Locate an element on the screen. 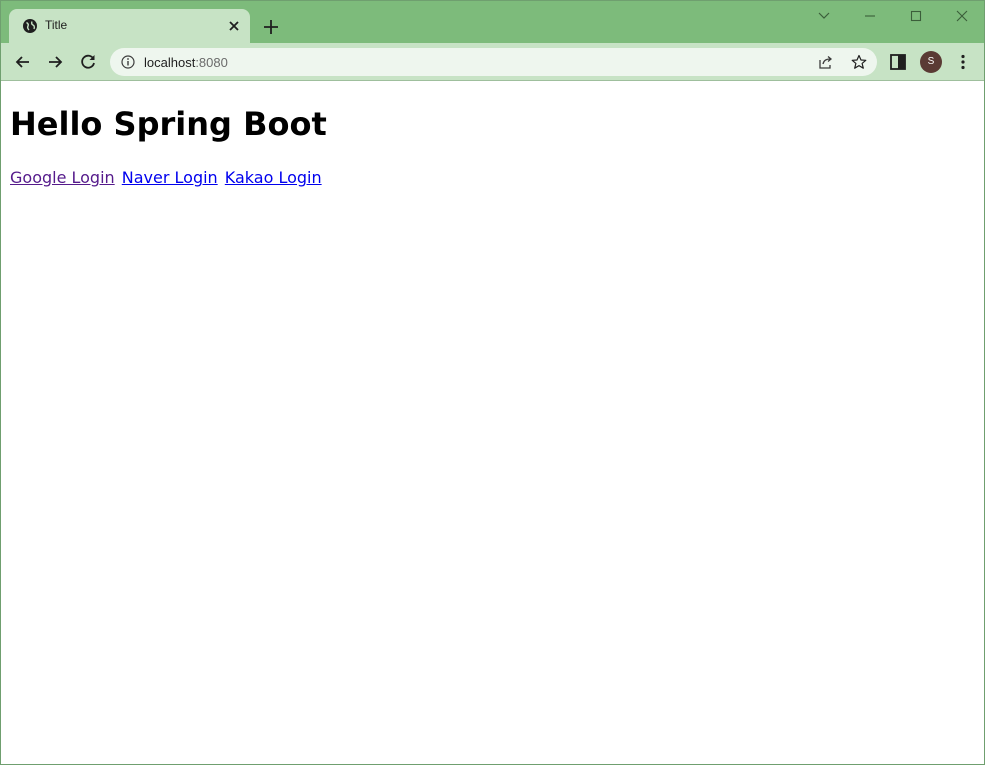 Image resolution: width=985 pixels, height=765 pixels. url-host: localhost is located at coordinates (170, 62).